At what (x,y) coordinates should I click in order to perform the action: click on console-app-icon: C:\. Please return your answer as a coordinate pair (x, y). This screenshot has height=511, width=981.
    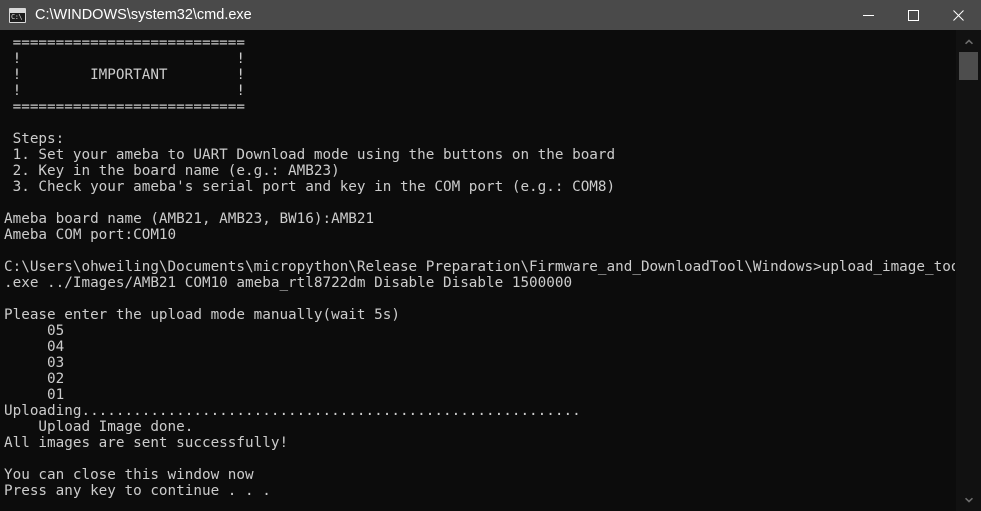
    Looking at the image, I should click on (17, 15).